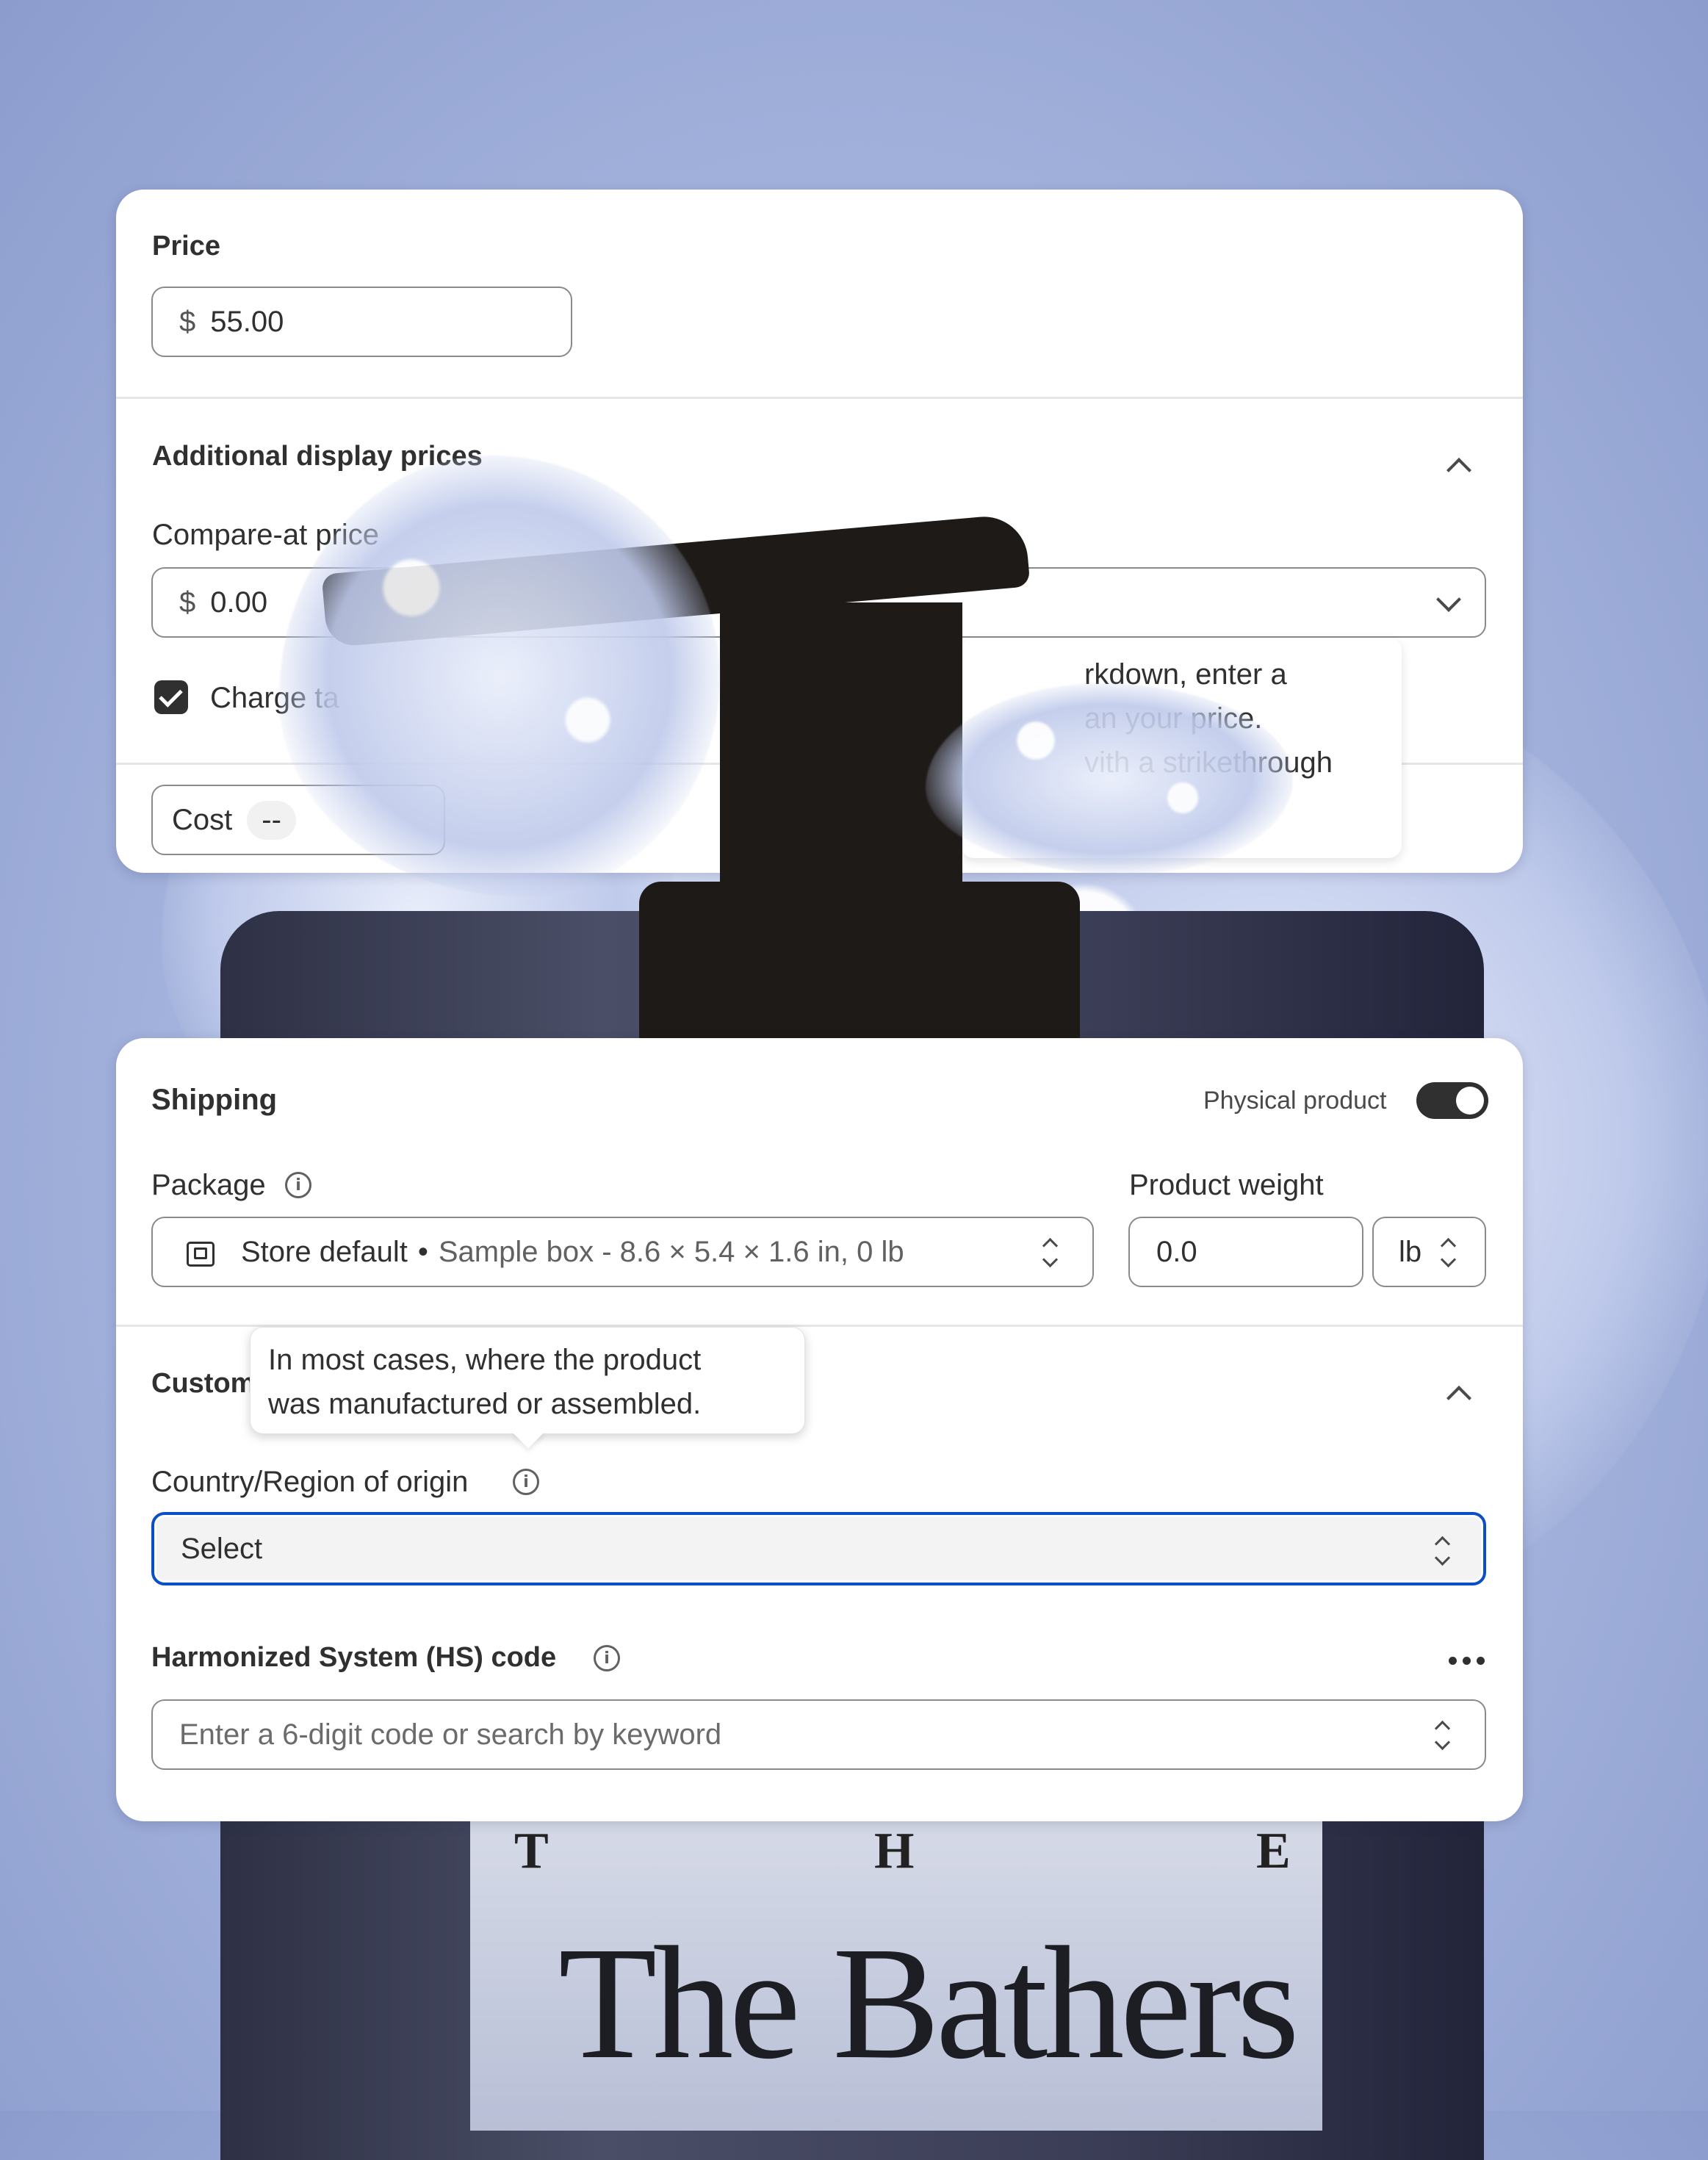 The width and height of the screenshot is (1708, 2160). What do you see at coordinates (1458, 471) in the screenshot?
I see `chevron-up-icon` at bounding box center [1458, 471].